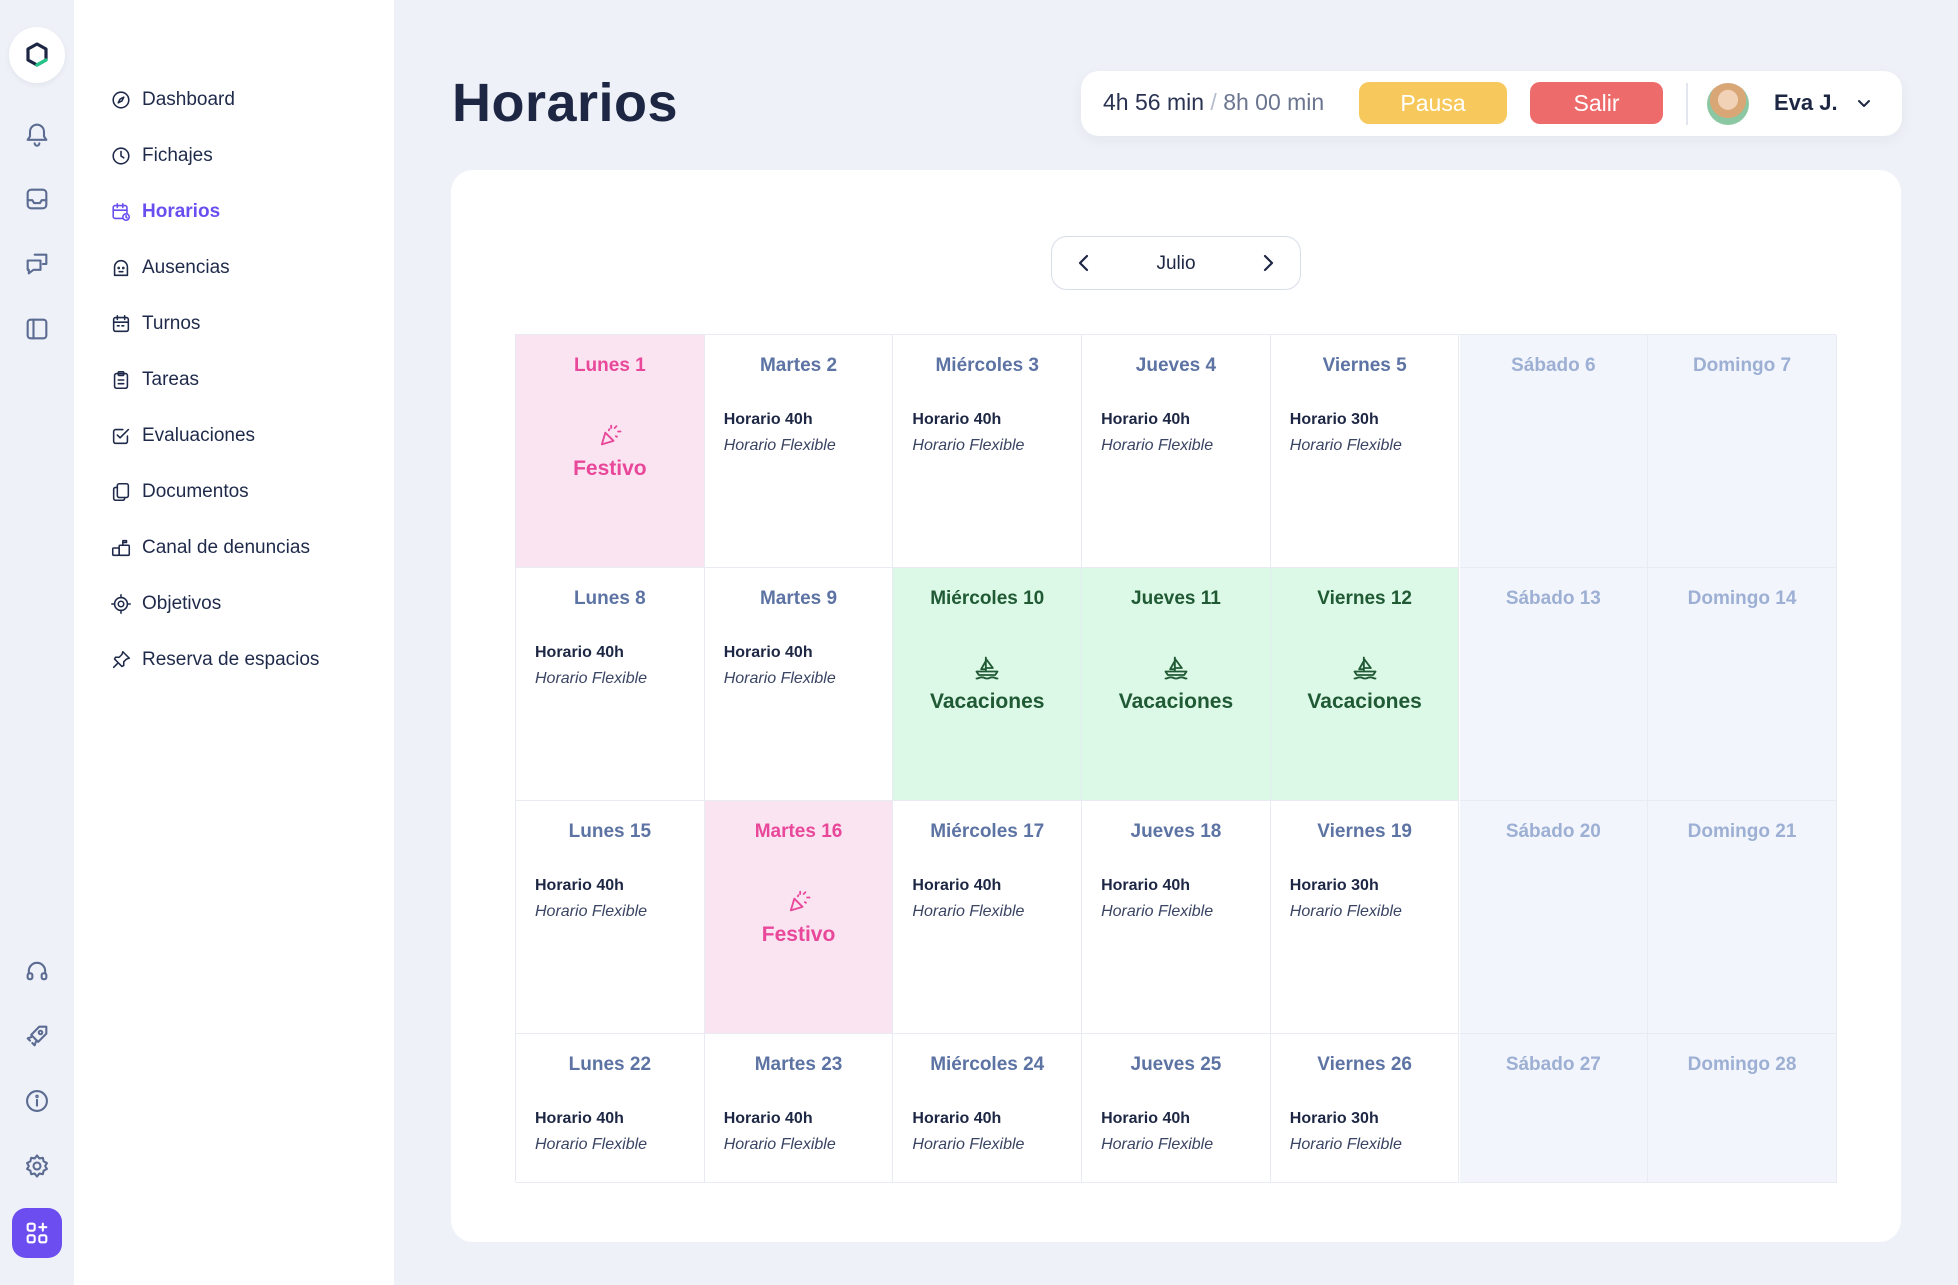 This screenshot has width=1958, height=1285. What do you see at coordinates (610, 451) in the screenshot?
I see `calendar-day-cell: Lunes 1 Festivo` at bounding box center [610, 451].